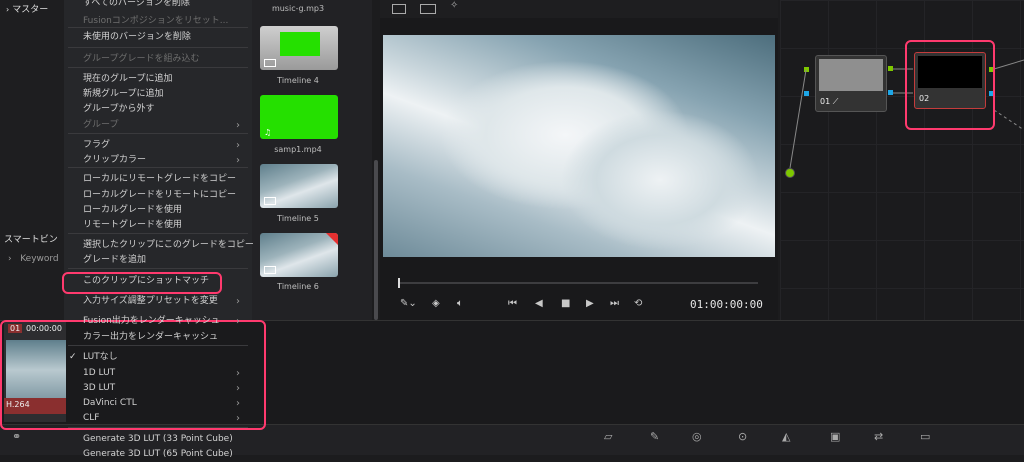 Image resolution: width=1024 pixels, height=462 pixels. What do you see at coordinates (608, 436) in the screenshot?
I see `curves-icon: ▱` at bounding box center [608, 436].